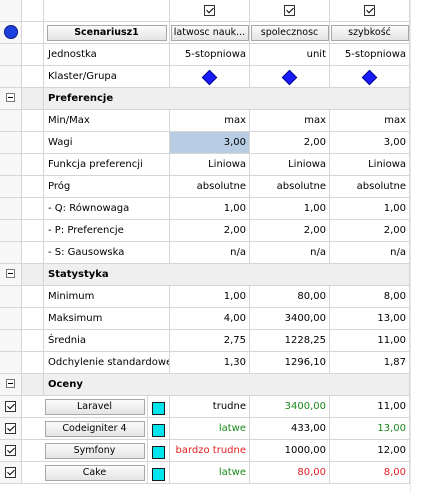  Describe the element at coordinates (370, 362) in the screenshot. I see `cell-value: 1,87` at that location.